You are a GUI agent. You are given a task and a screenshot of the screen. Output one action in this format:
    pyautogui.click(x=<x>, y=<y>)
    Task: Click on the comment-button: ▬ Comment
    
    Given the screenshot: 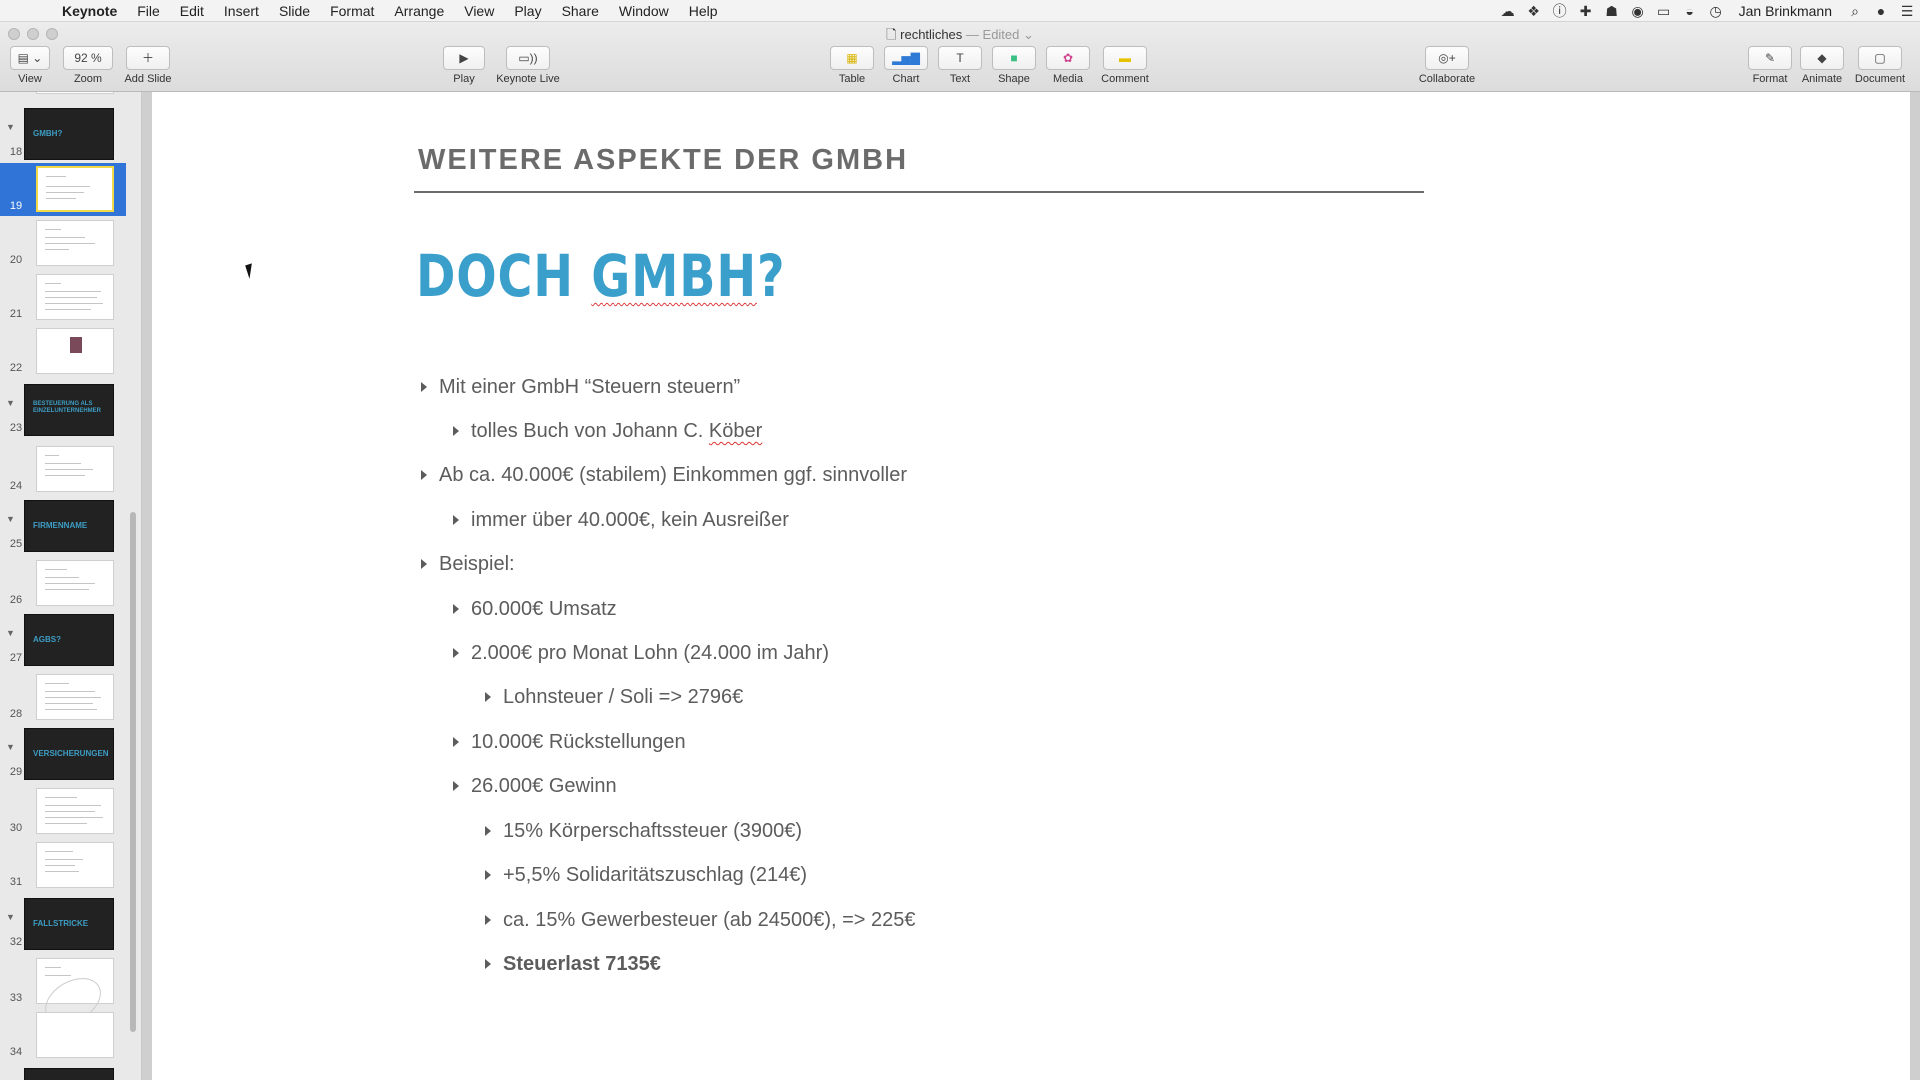 What is the action you would take?
    pyautogui.click(x=1125, y=65)
    